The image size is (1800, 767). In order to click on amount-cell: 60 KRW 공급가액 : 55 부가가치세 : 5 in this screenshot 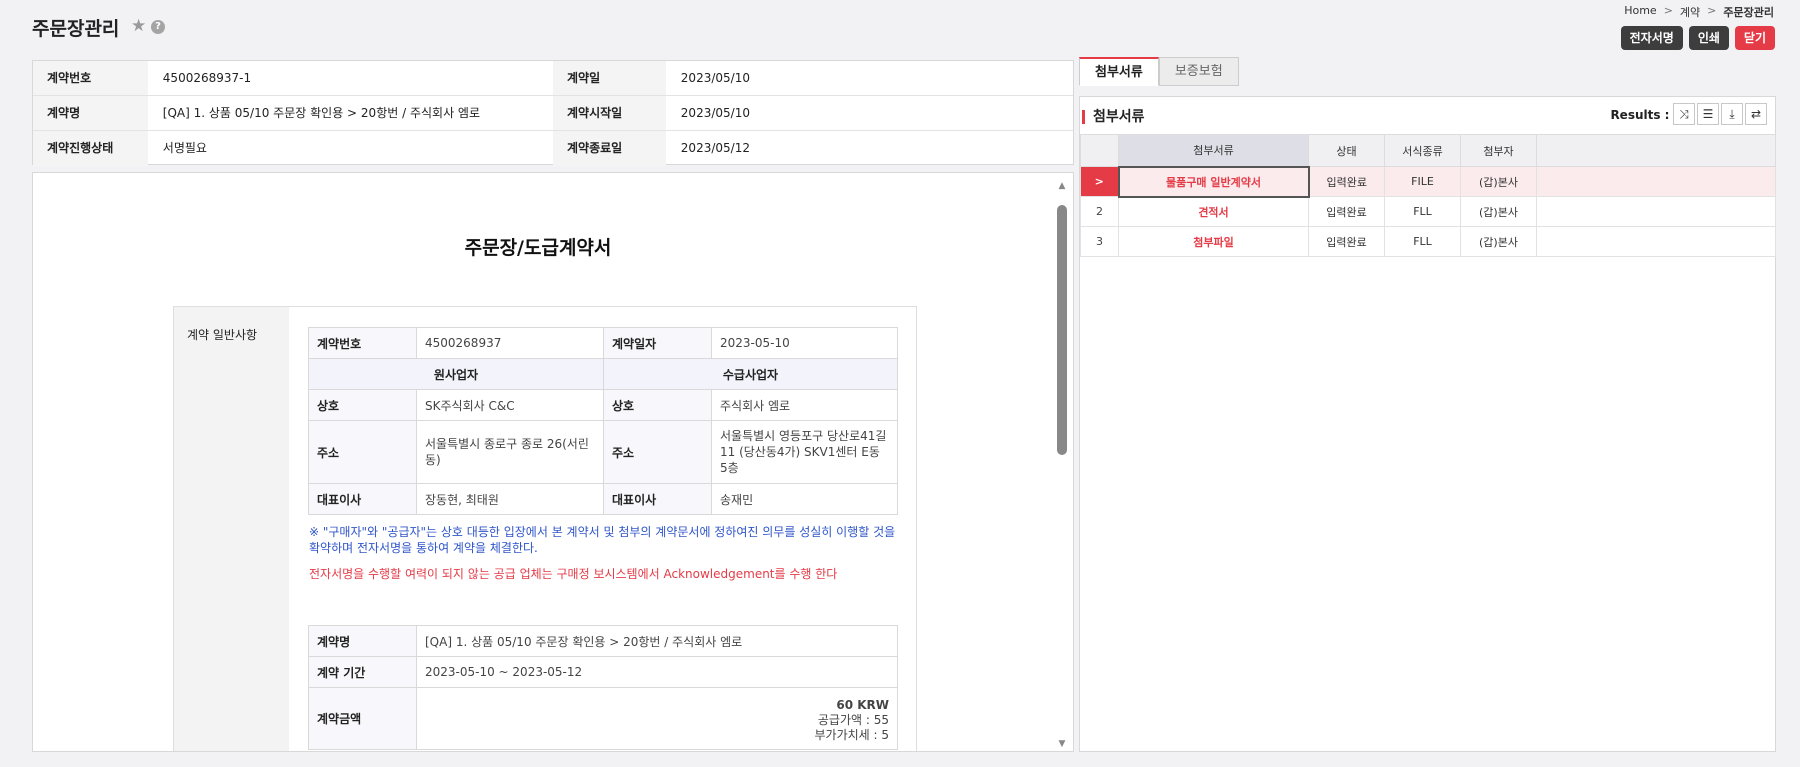, I will do `click(657, 718)`.